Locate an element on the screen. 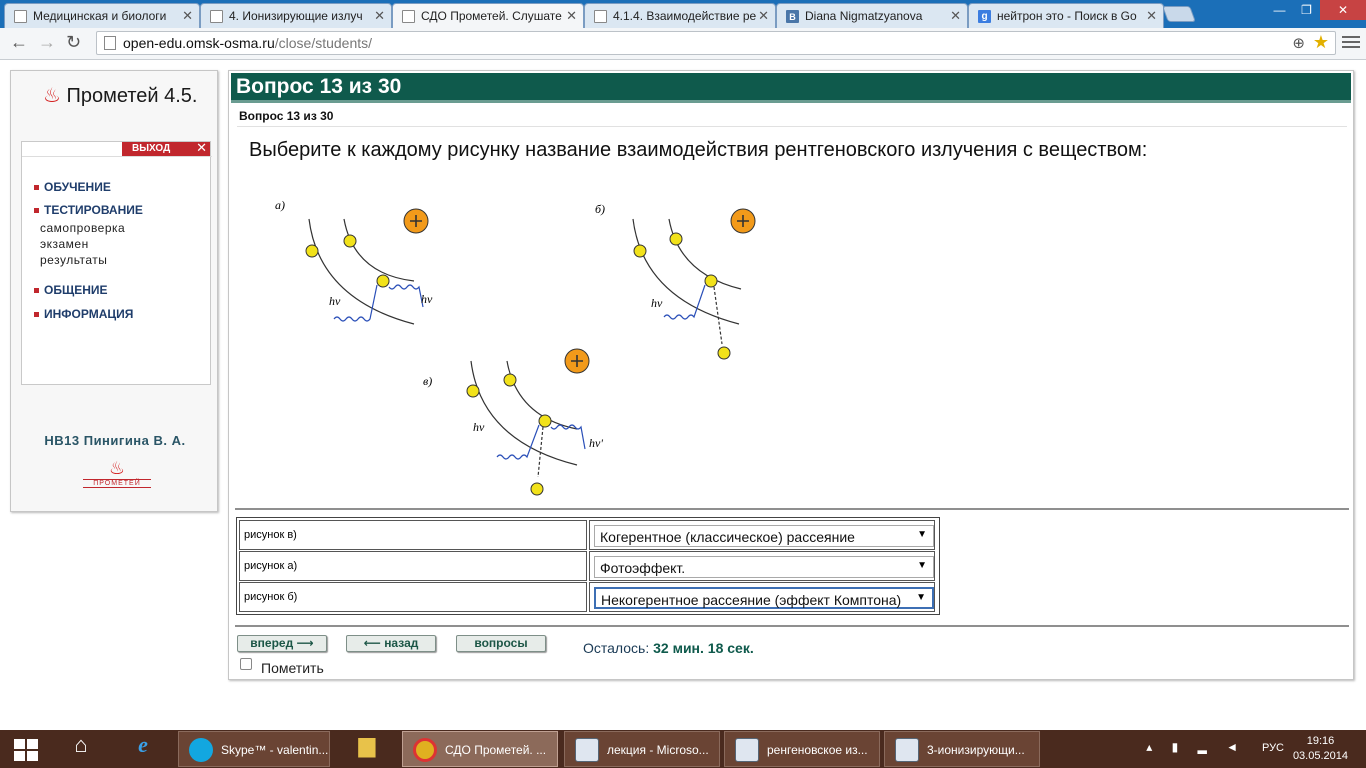 This screenshot has width=1366, height=768. internet-explorer-icon: e is located at coordinates (143, 749).